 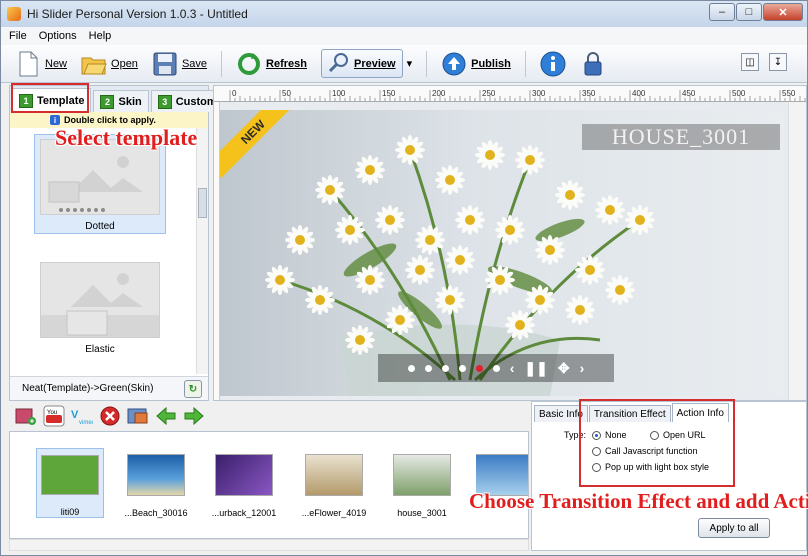 I want to click on folder-open-icon, so click(x=94, y=64).